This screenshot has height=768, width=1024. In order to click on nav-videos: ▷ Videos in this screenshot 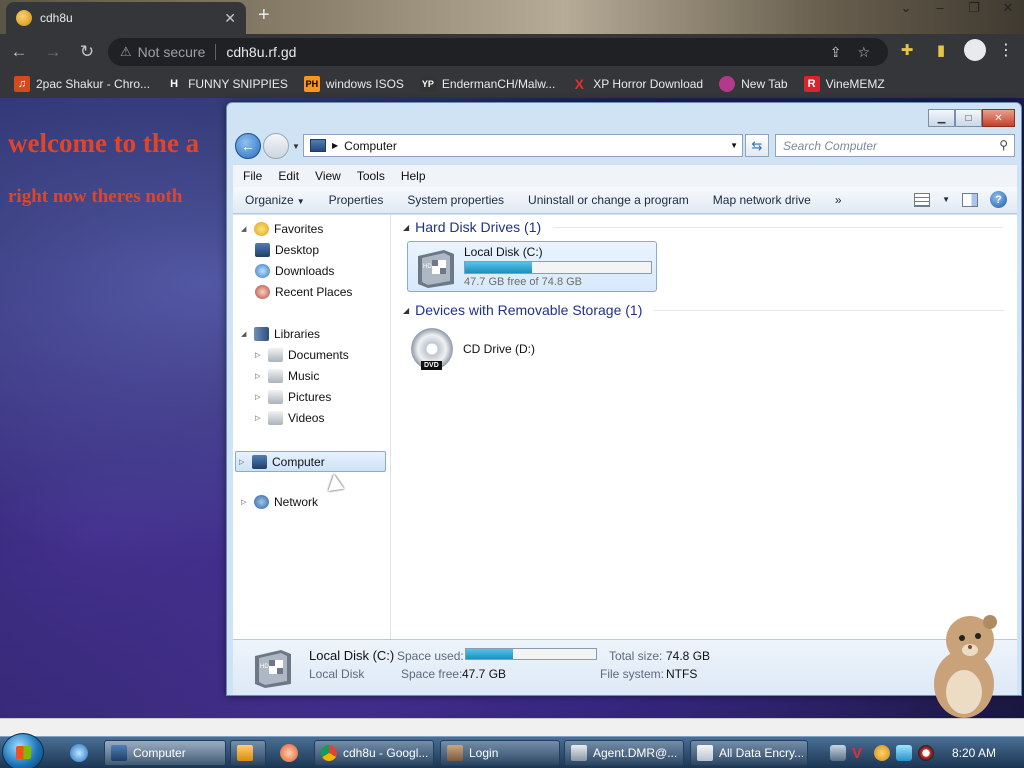, I will do `click(289, 418)`.